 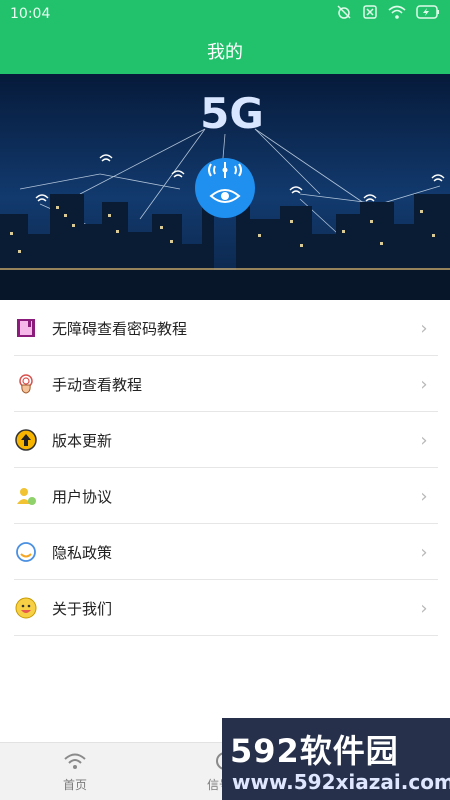 I want to click on menu-item-manual-tutorial: 手动查看教程 ›, so click(x=225, y=384).